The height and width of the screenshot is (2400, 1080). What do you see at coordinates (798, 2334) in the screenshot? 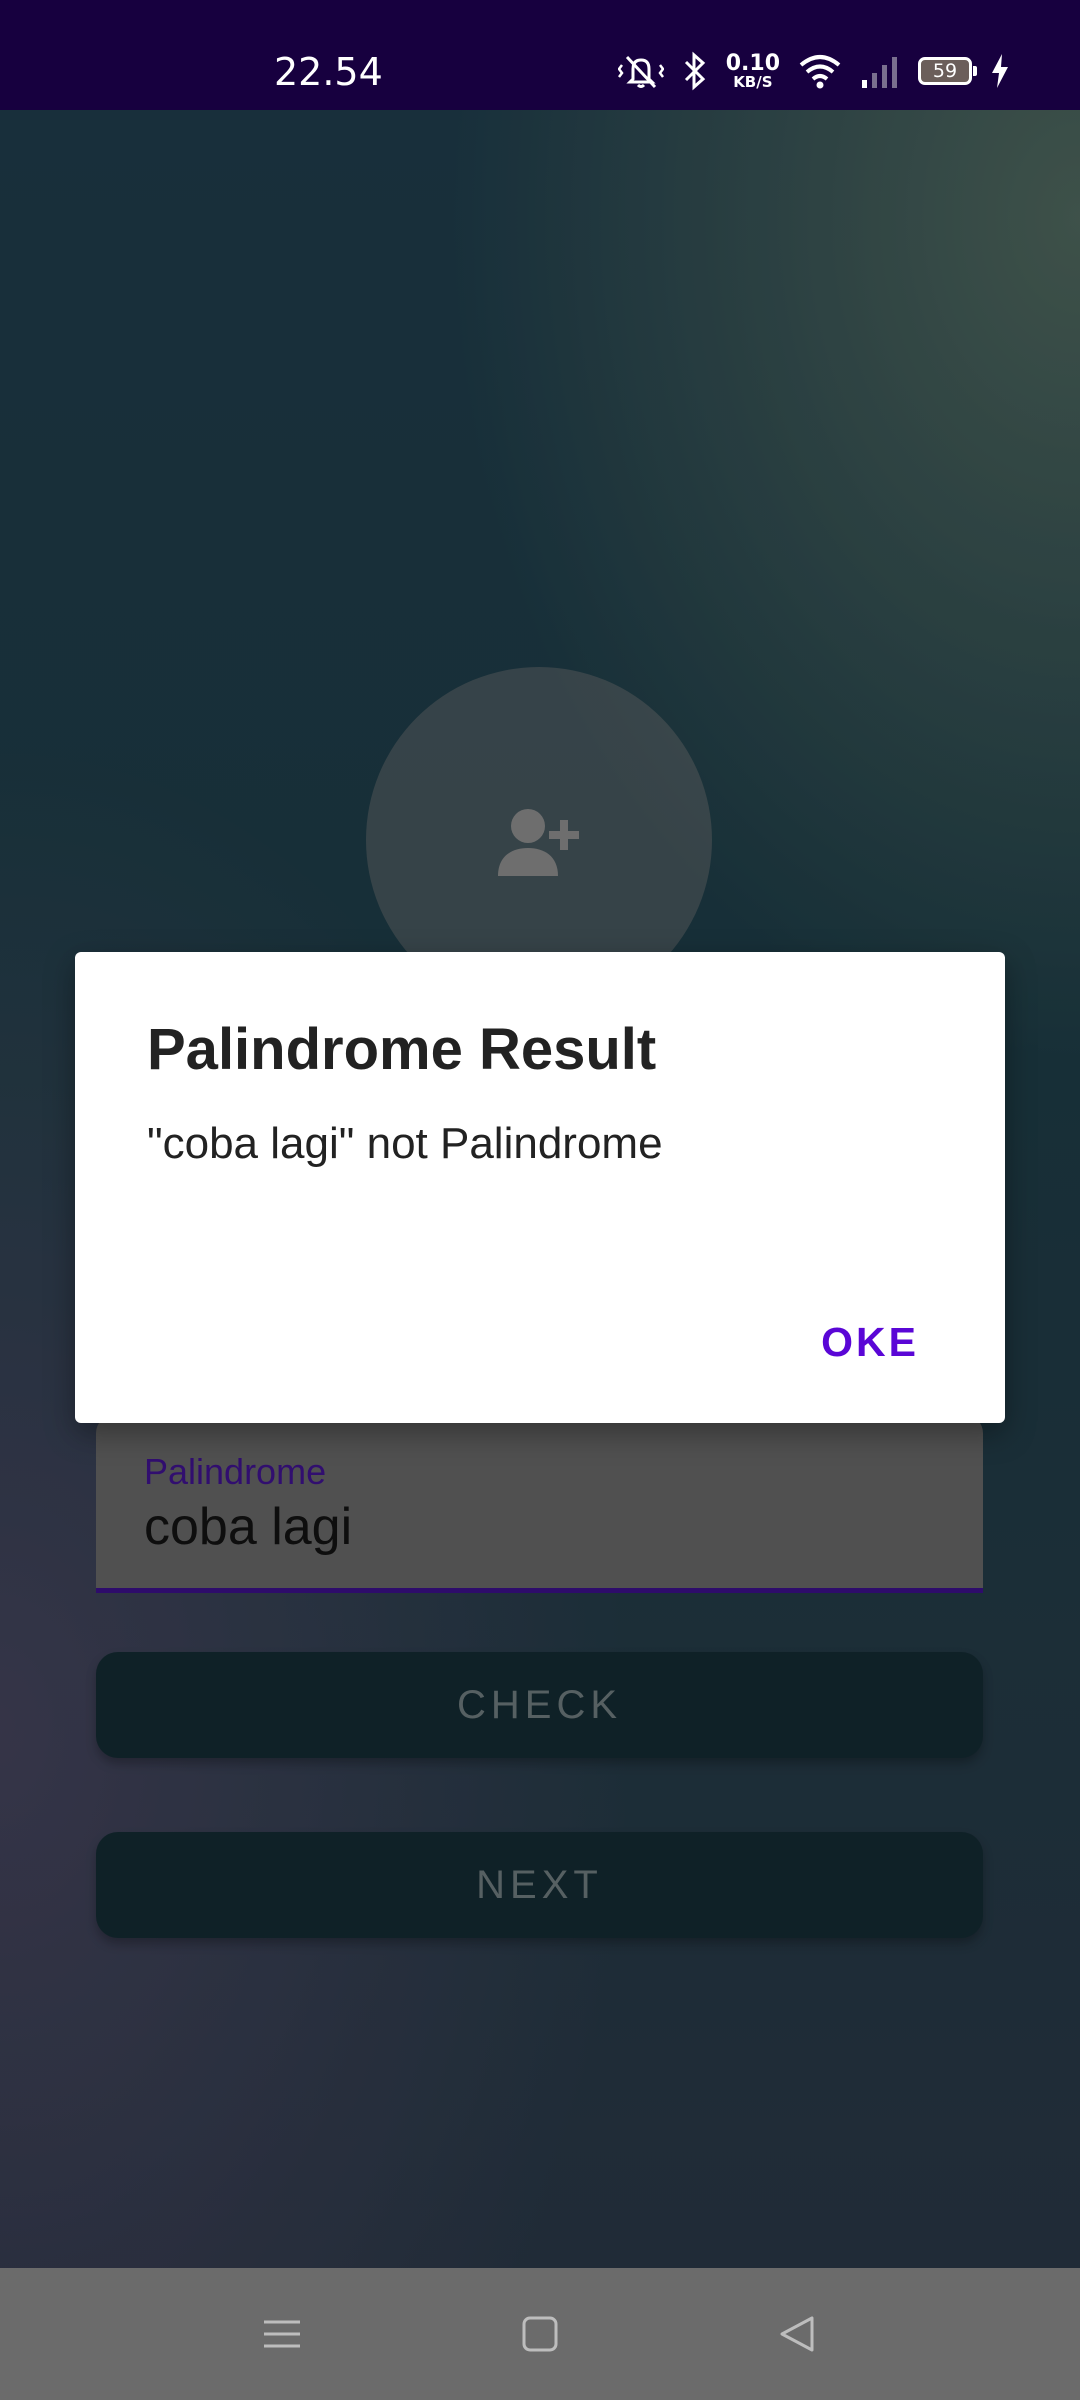
I see `back-icon` at bounding box center [798, 2334].